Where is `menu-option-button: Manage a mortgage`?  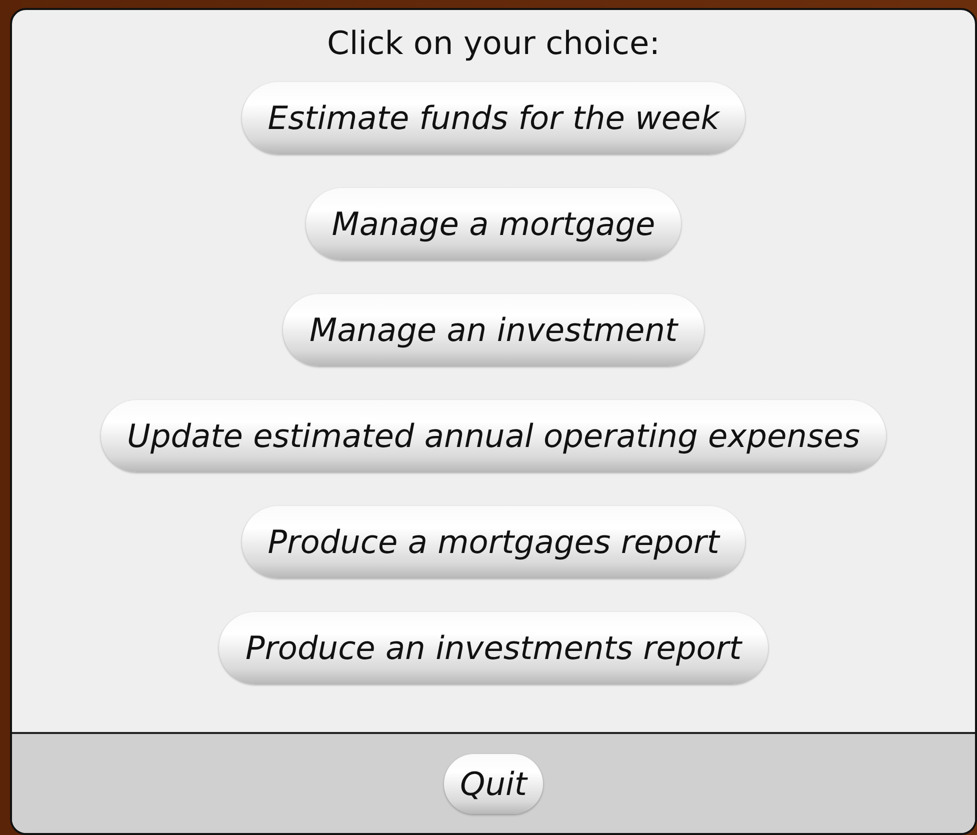
menu-option-button: Manage a mortgage is located at coordinates (494, 224).